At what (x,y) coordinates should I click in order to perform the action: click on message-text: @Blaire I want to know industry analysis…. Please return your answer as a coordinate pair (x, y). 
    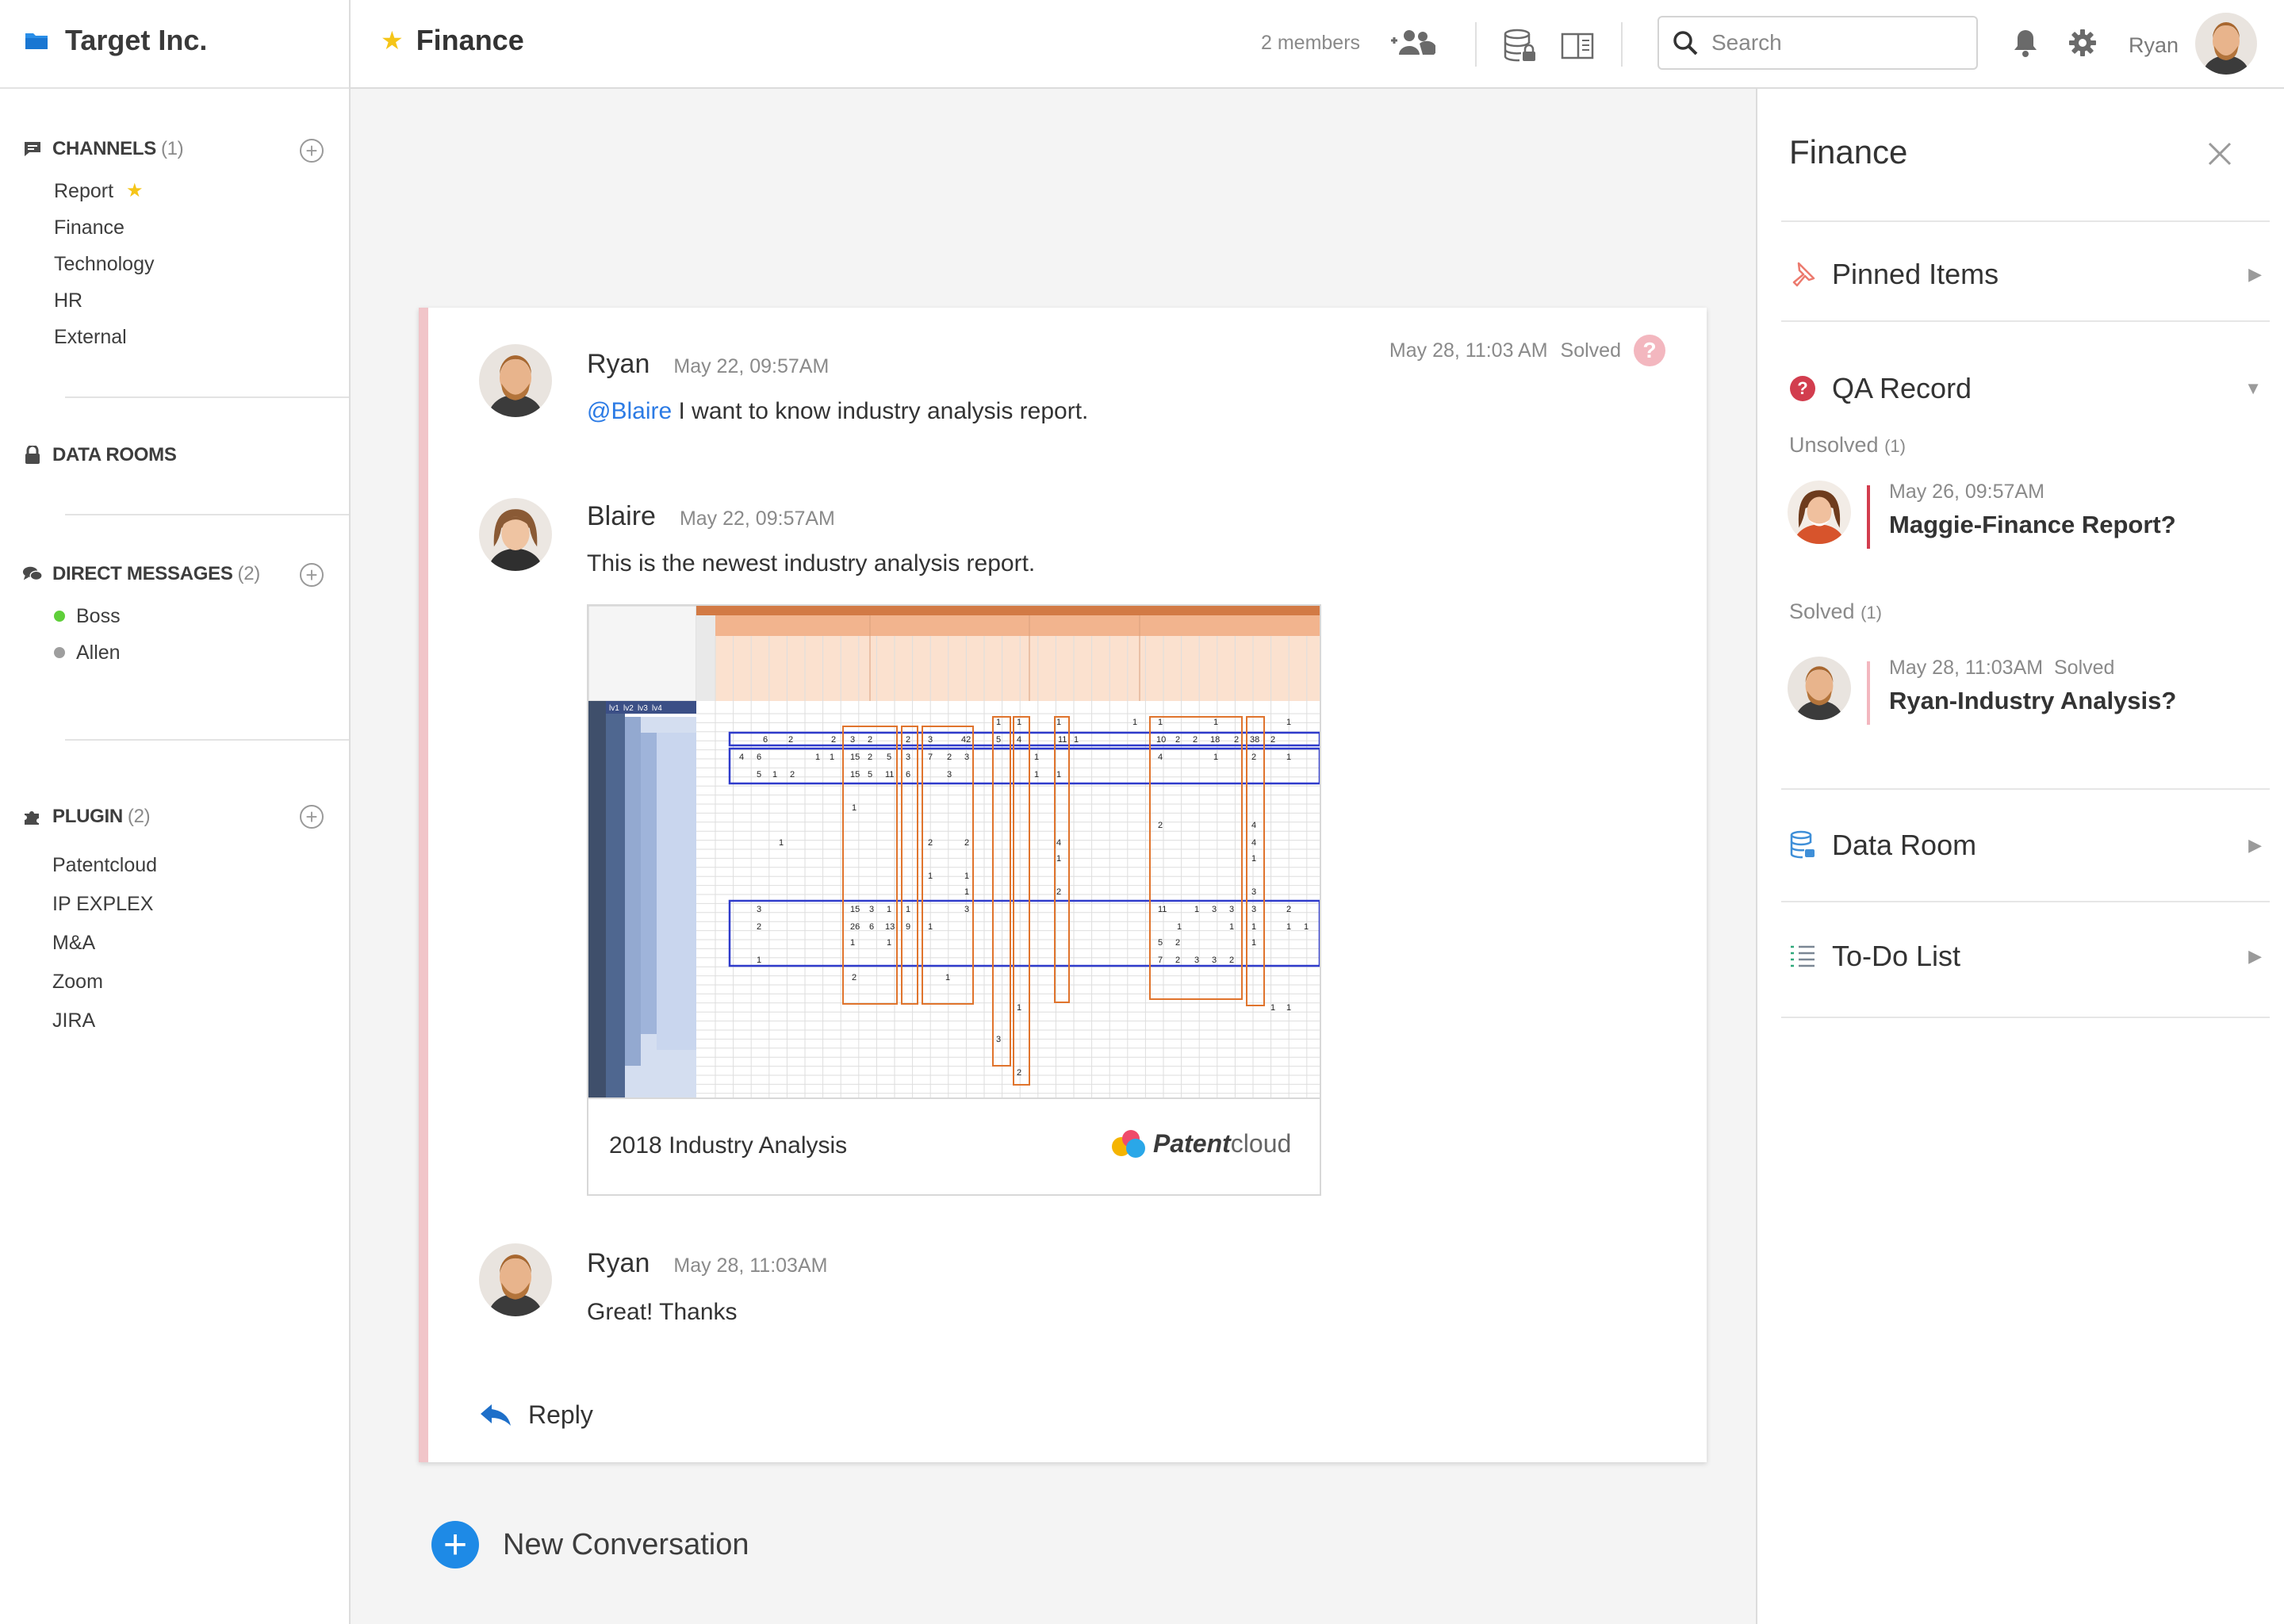
    Looking at the image, I should click on (837, 411).